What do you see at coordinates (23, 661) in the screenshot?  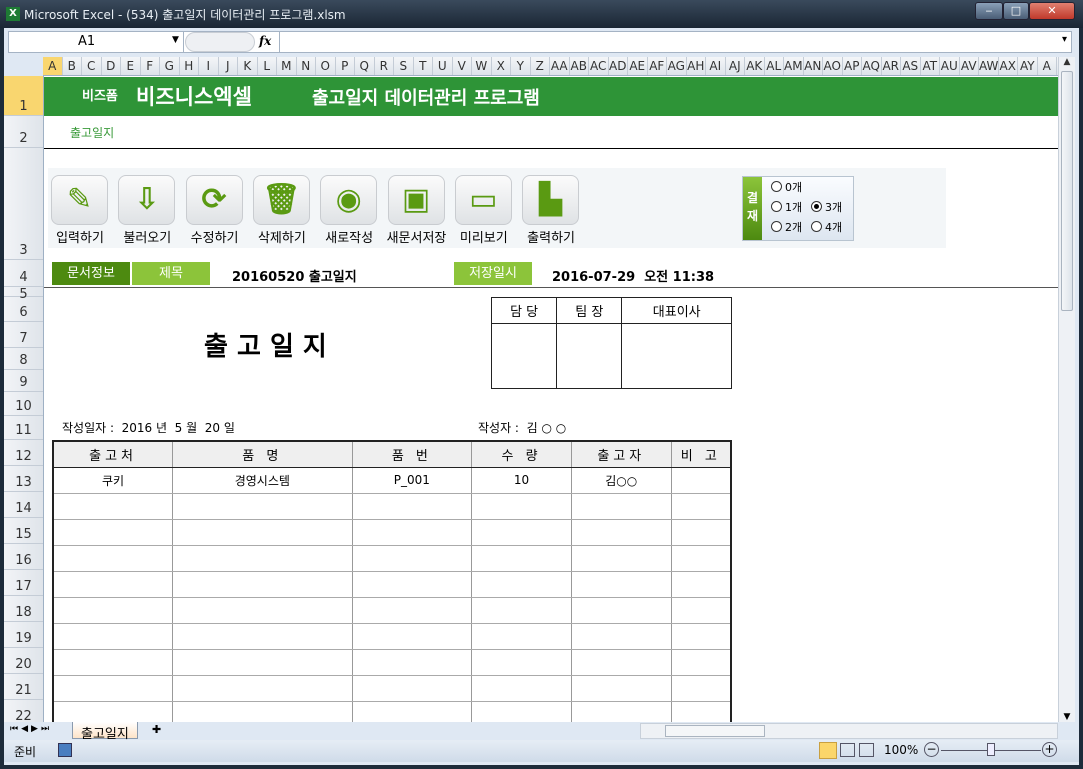 I see `row-header: 20` at bounding box center [23, 661].